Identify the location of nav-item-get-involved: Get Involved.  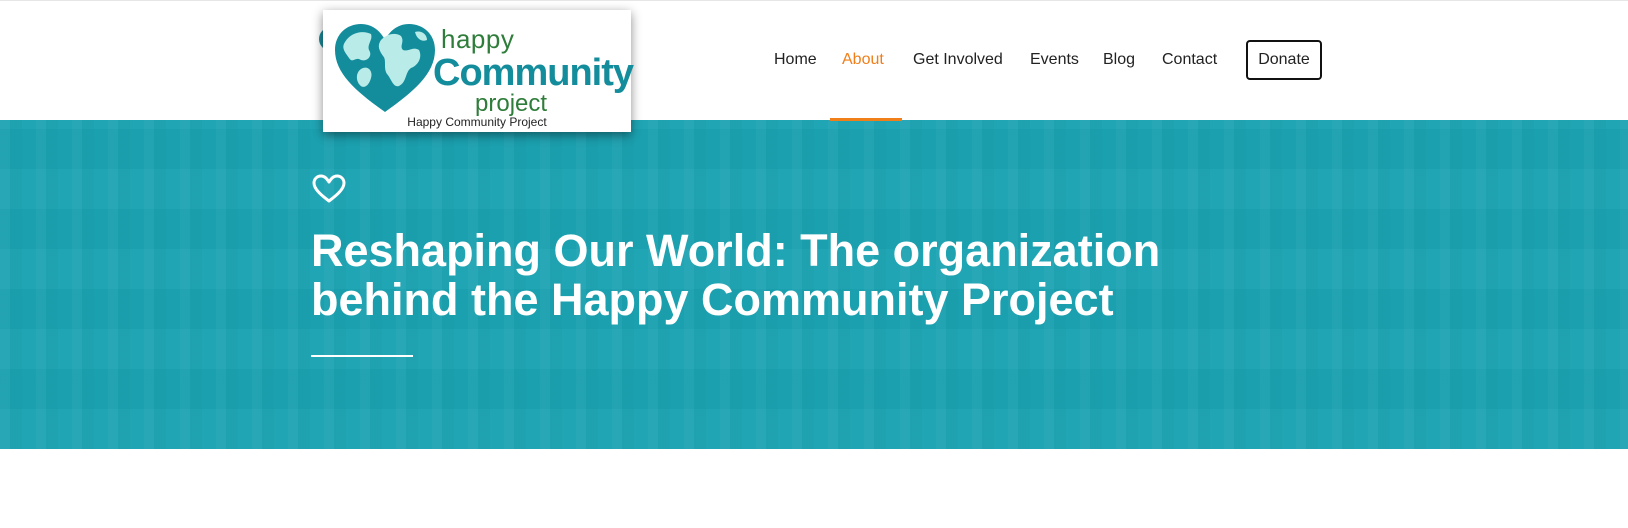
(958, 60).